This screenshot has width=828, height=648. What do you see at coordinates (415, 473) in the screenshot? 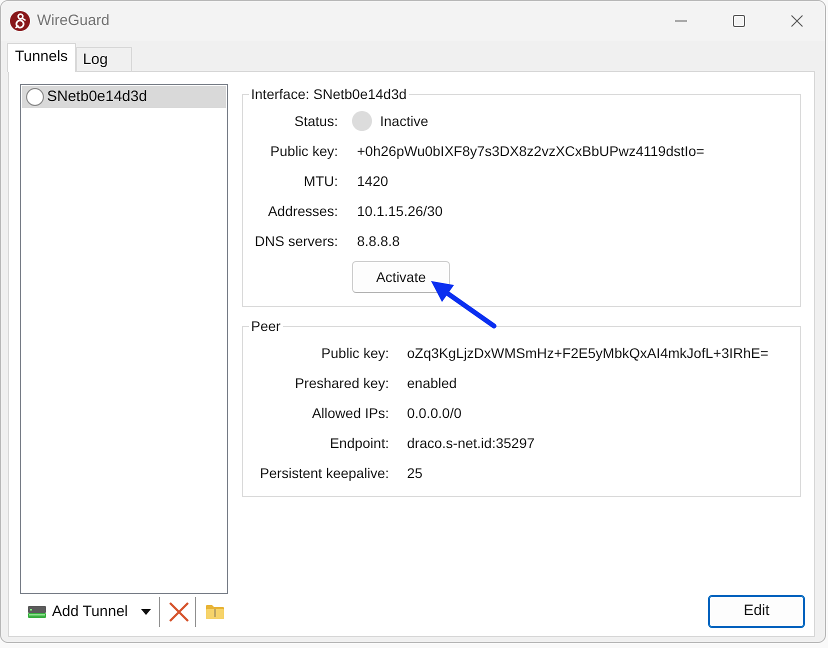
I see `field-value: 25` at bounding box center [415, 473].